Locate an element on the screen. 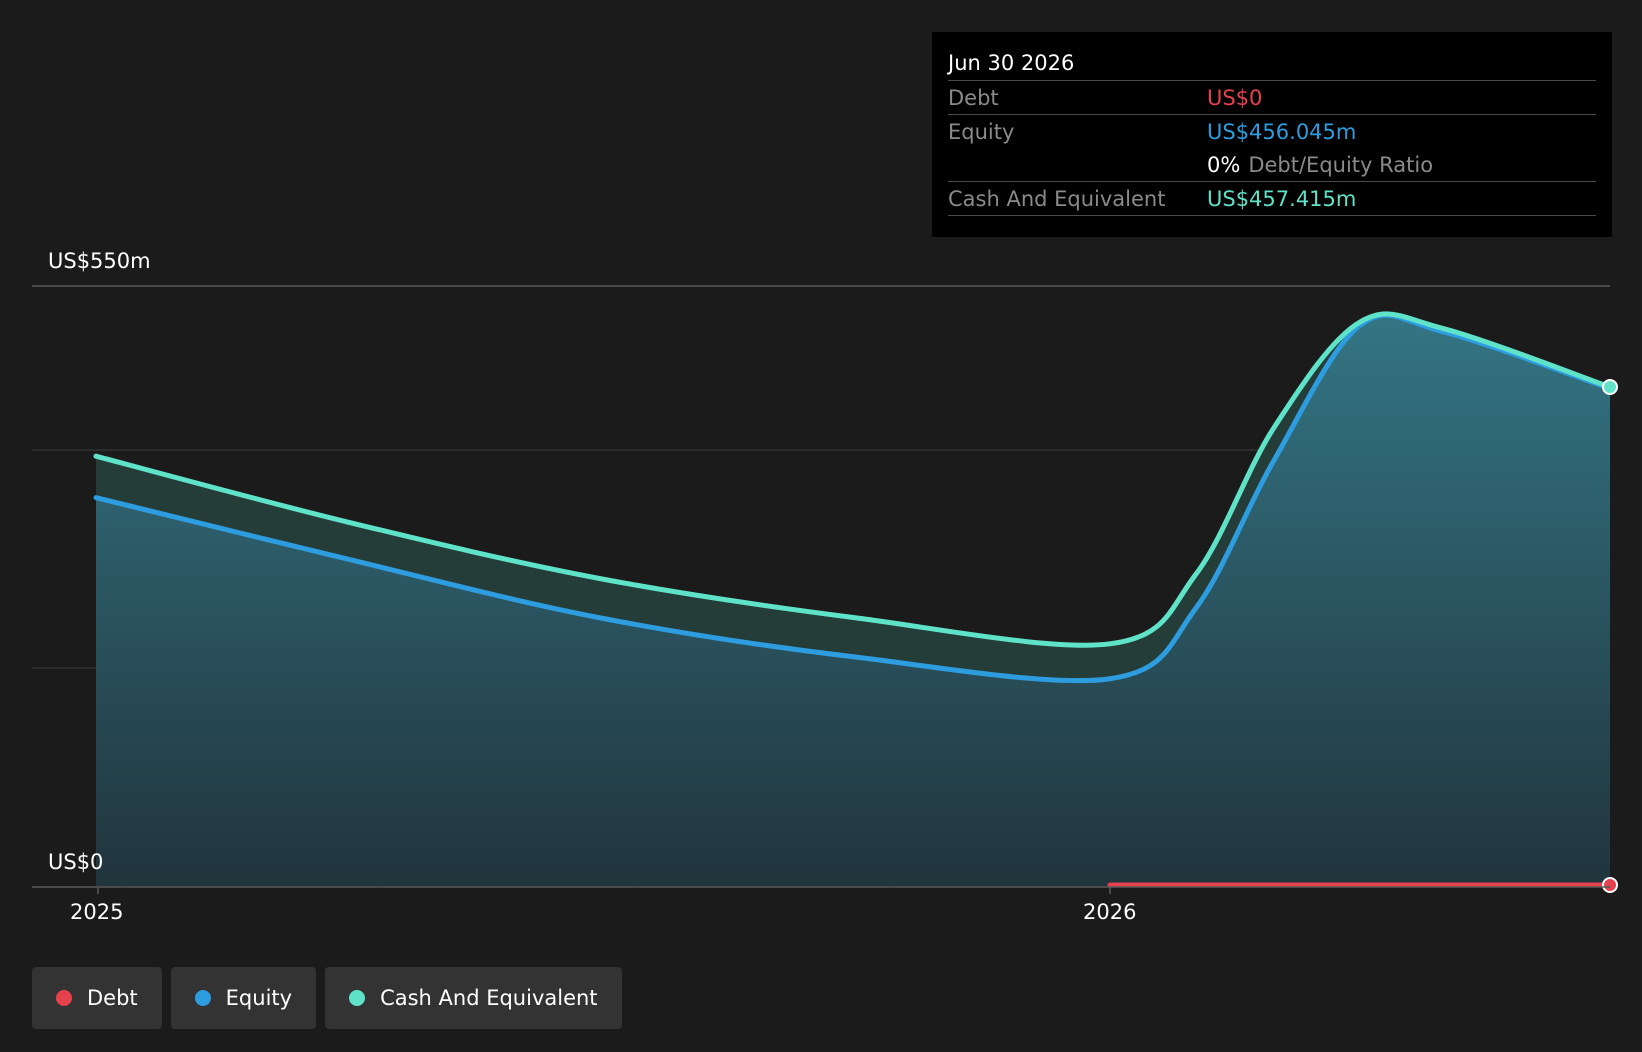 Image resolution: width=1642 pixels, height=1052 pixels. tooltip-row-debt: Debt US$0 is located at coordinates (1272, 97).